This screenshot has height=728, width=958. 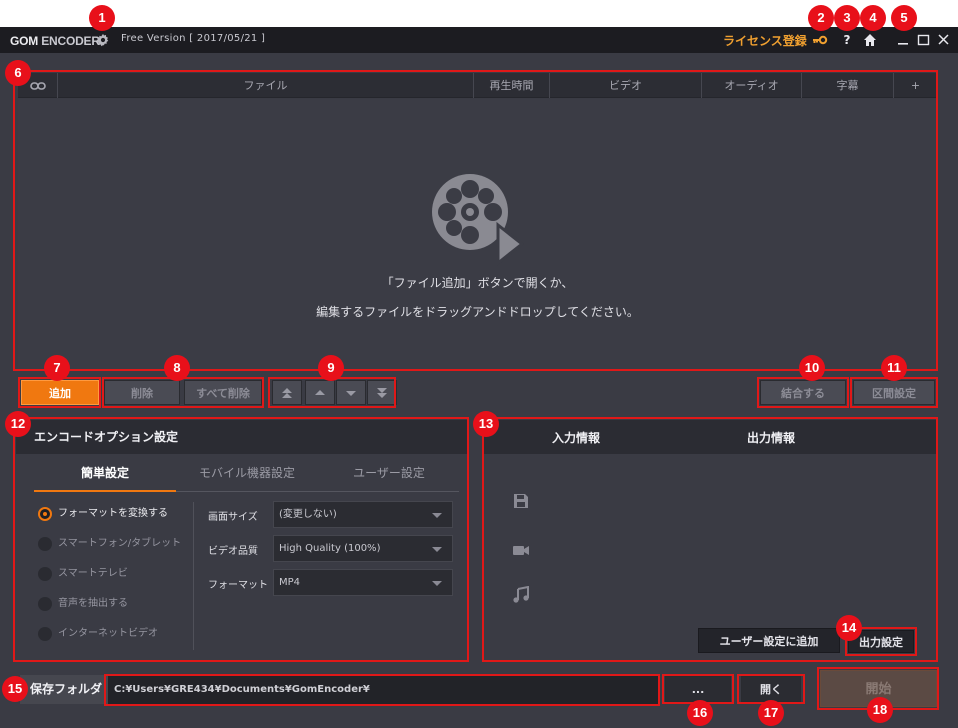 What do you see at coordinates (177, 368) in the screenshot?
I see `callout-marker-8: 8` at bounding box center [177, 368].